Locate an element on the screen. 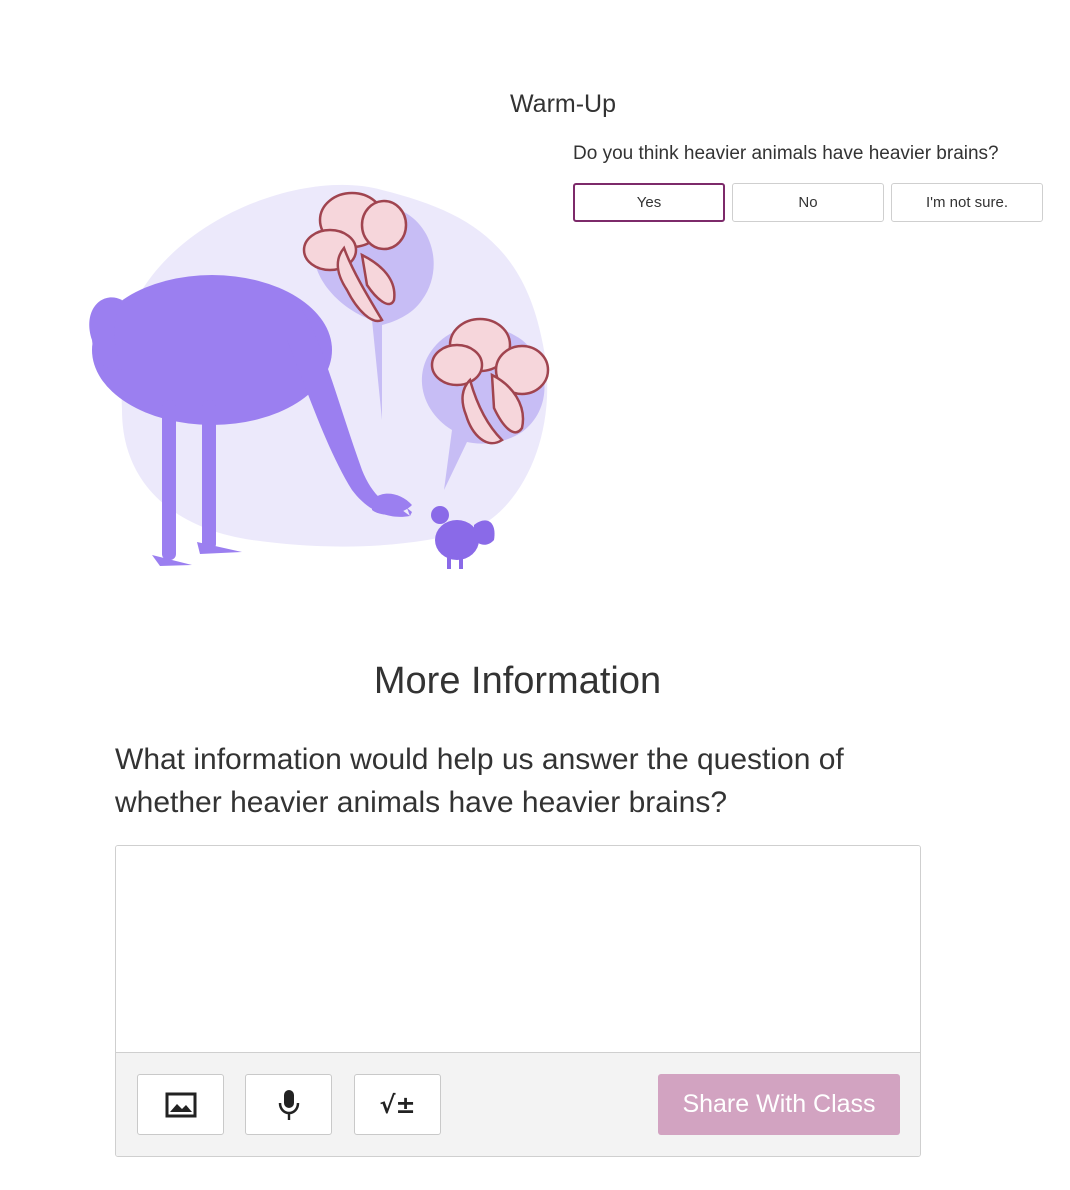 This screenshot has width=1070, height=1190. choice-no-button: No is located at coordinates (808, 202).